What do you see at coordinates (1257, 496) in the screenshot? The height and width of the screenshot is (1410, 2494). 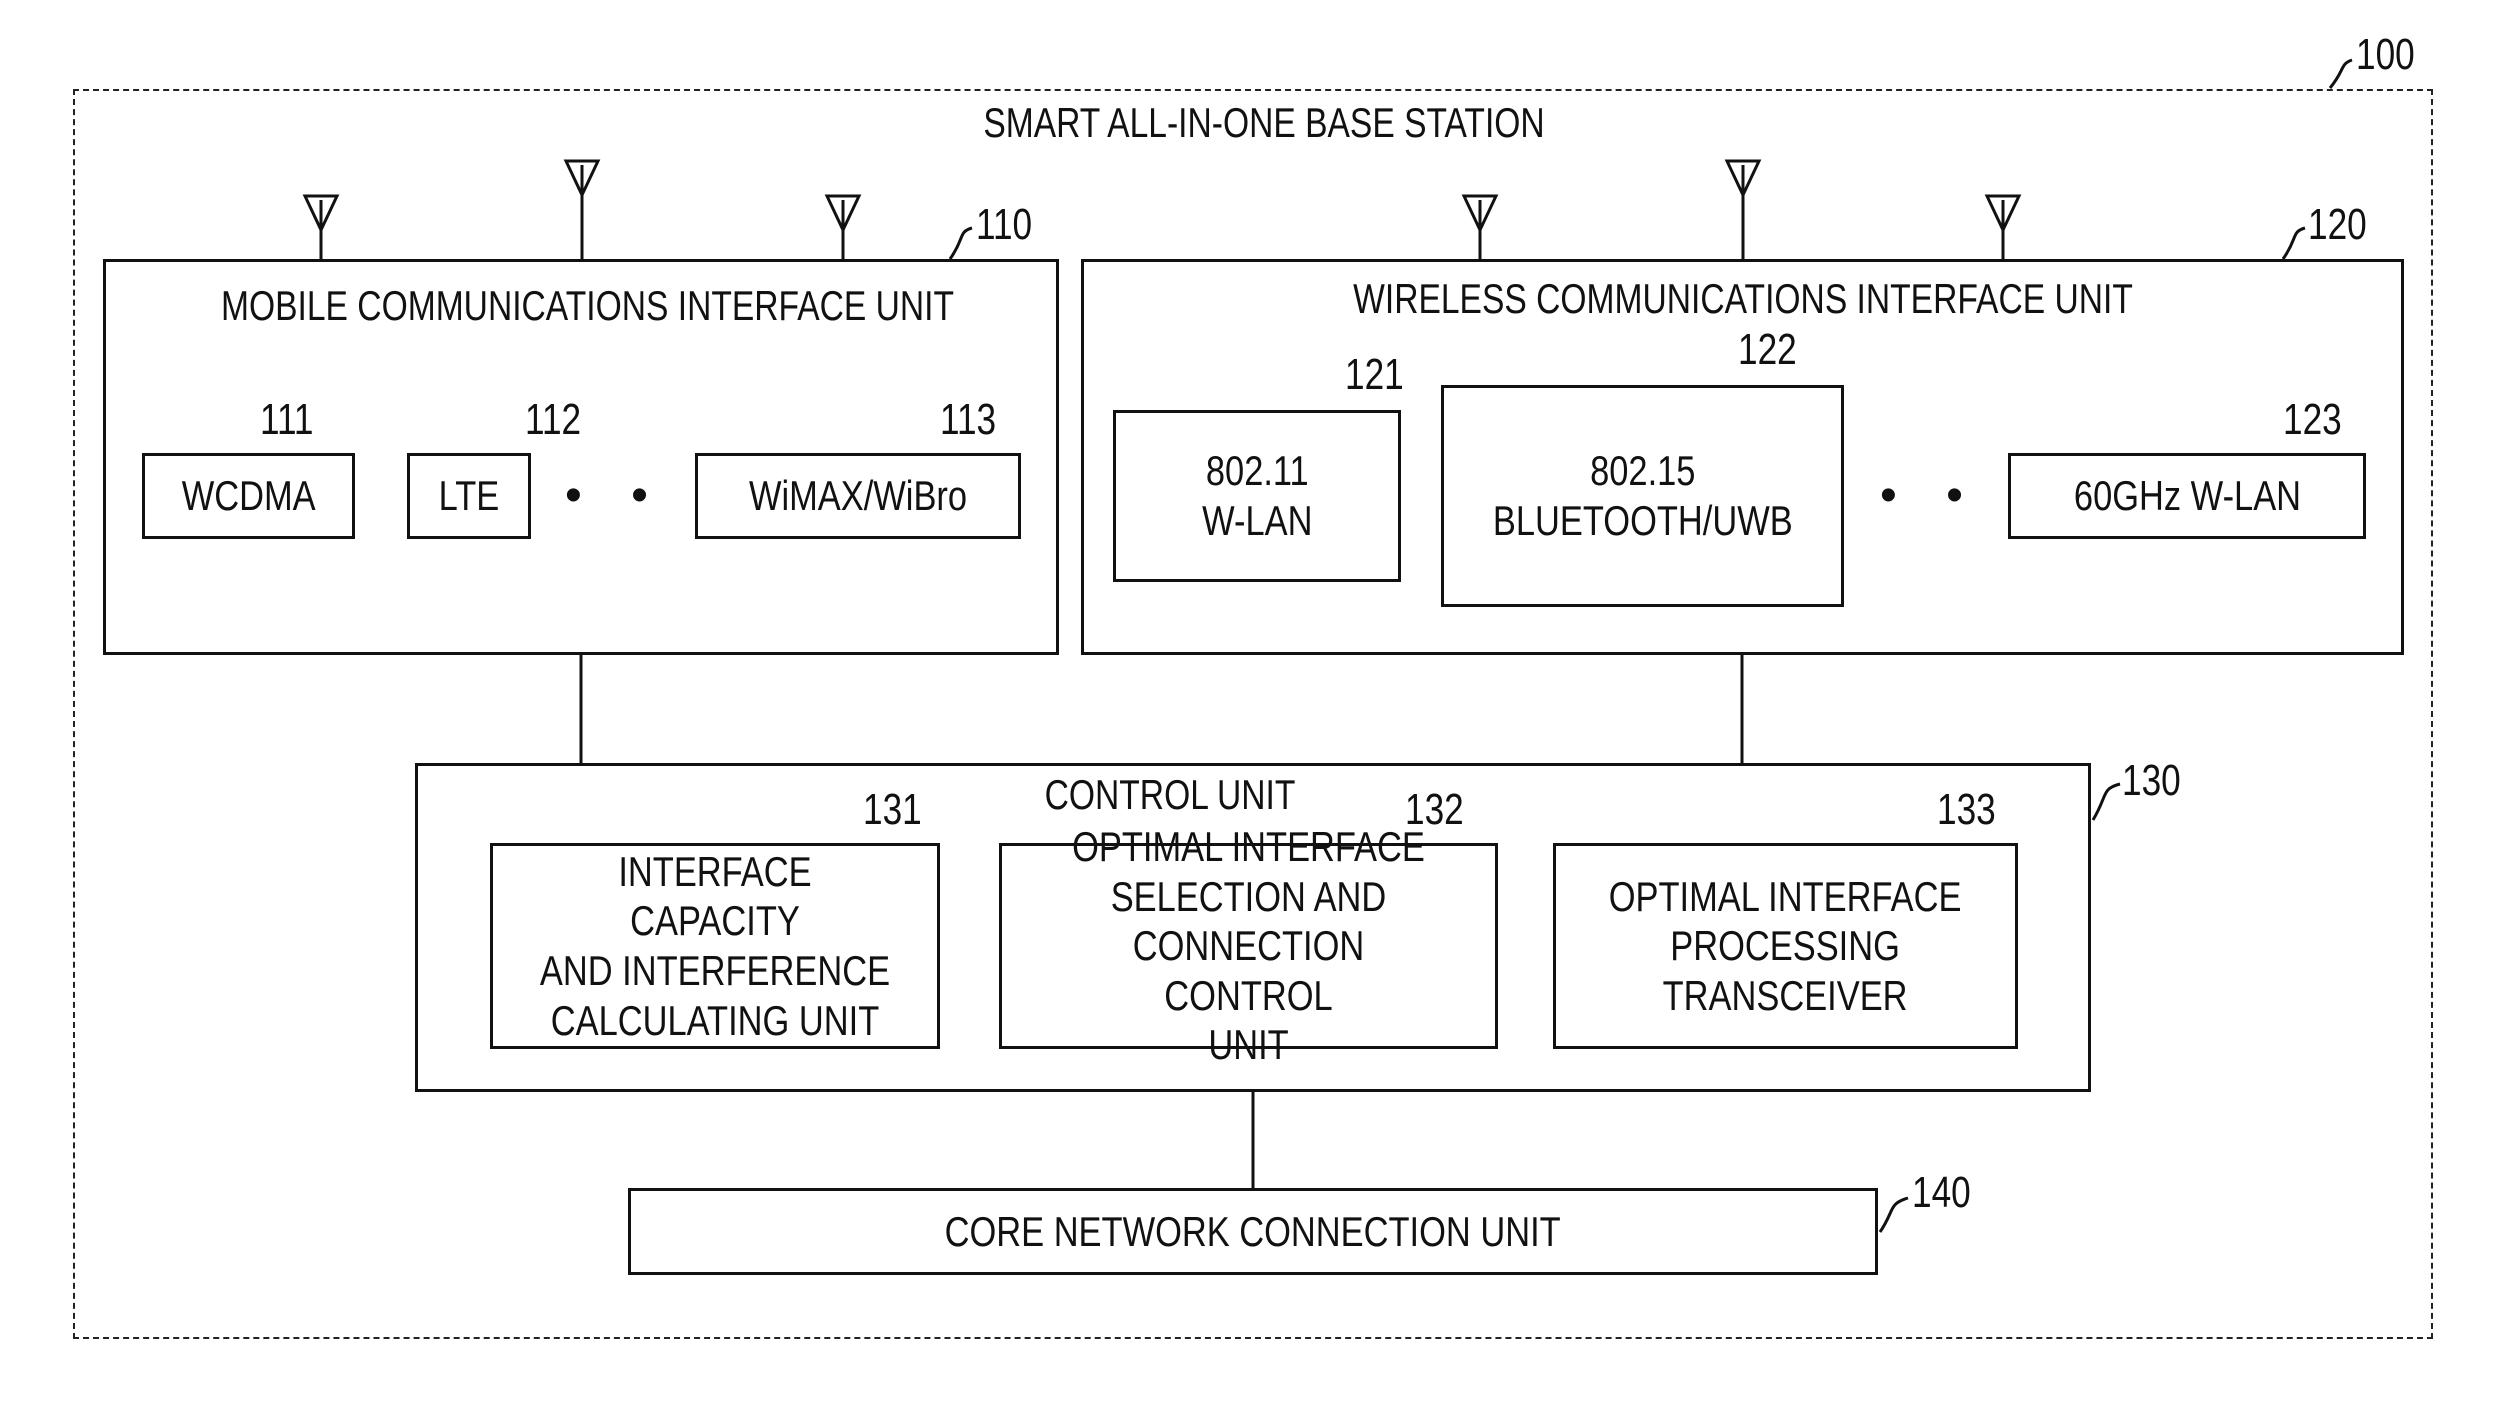 I see `module-802-11-wlan: 802.11 W-LAN` at bounding box center [1257, 496].